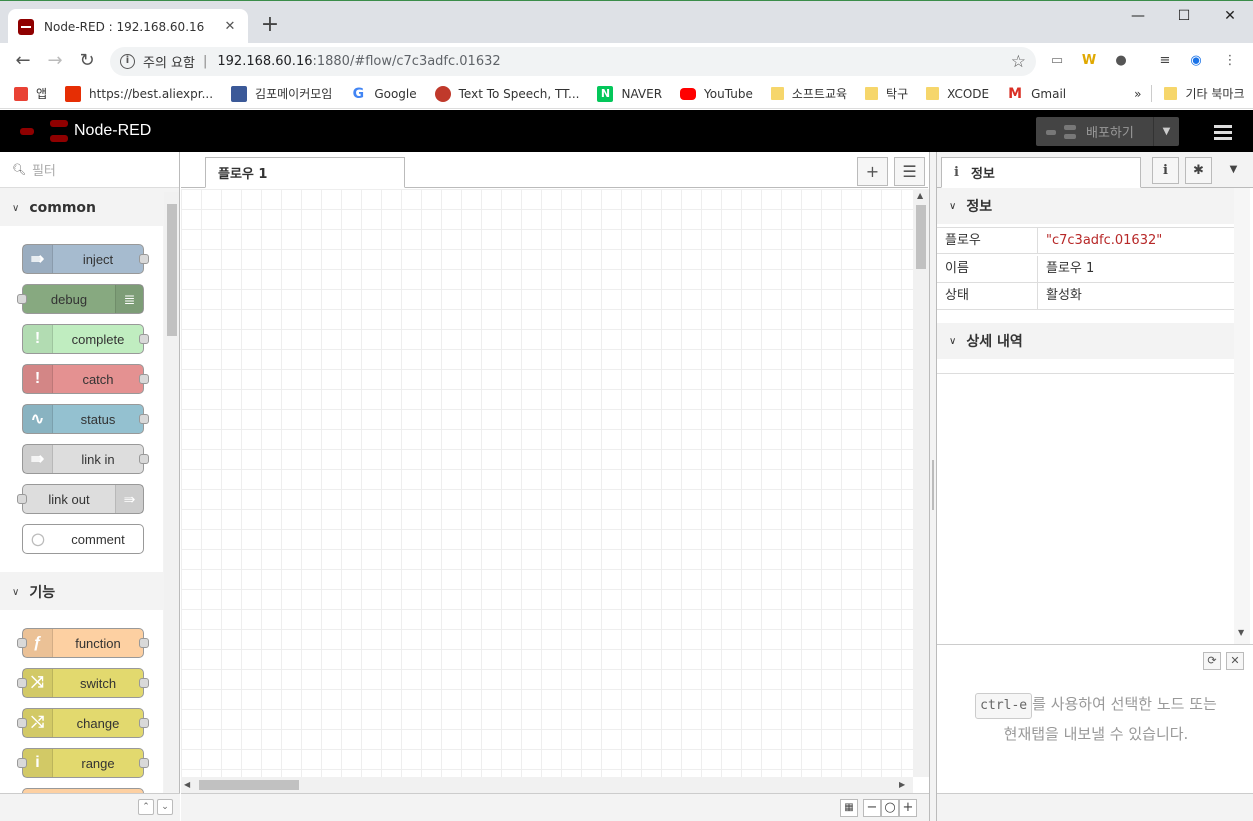  What do you see at coordinates (1165, 61) in the screenshot?
I see `media-playlist-icon: ≡` at bounding box center [1165, 61].